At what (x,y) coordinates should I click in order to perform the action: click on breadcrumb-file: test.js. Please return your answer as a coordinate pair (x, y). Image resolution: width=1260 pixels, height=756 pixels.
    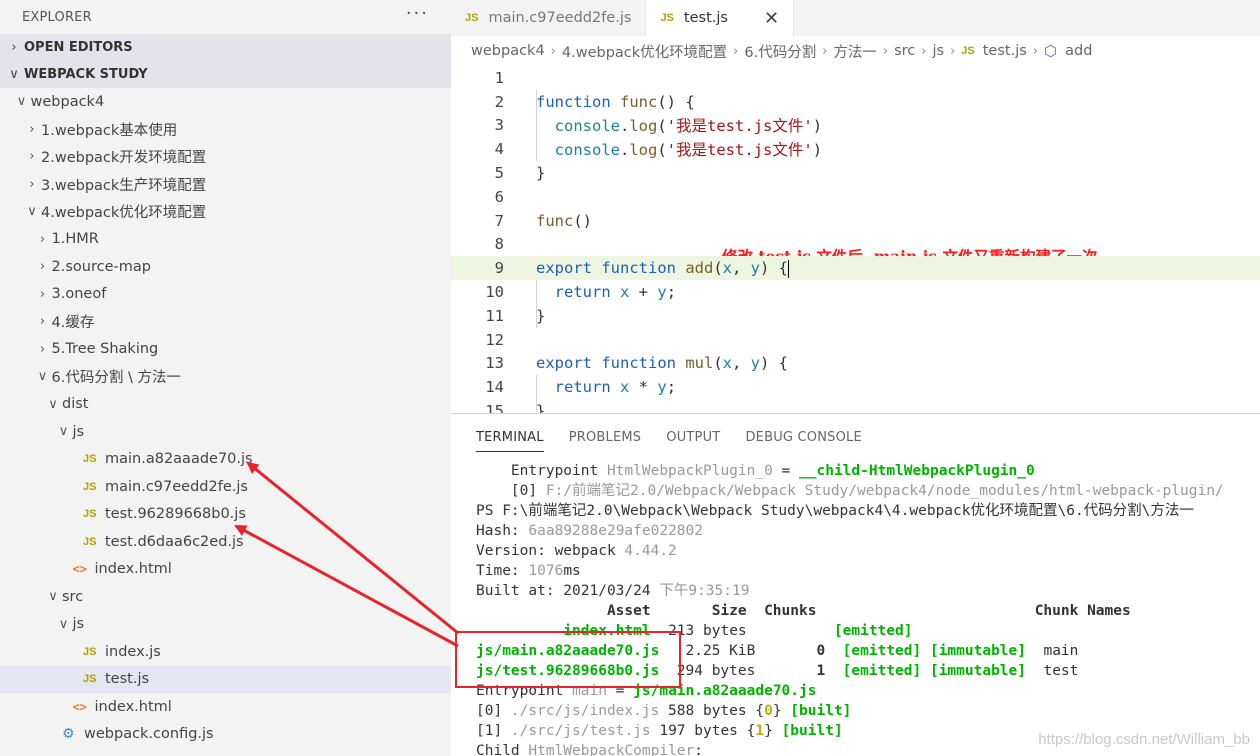
    Looking at the image, I should click on (1005, 51).